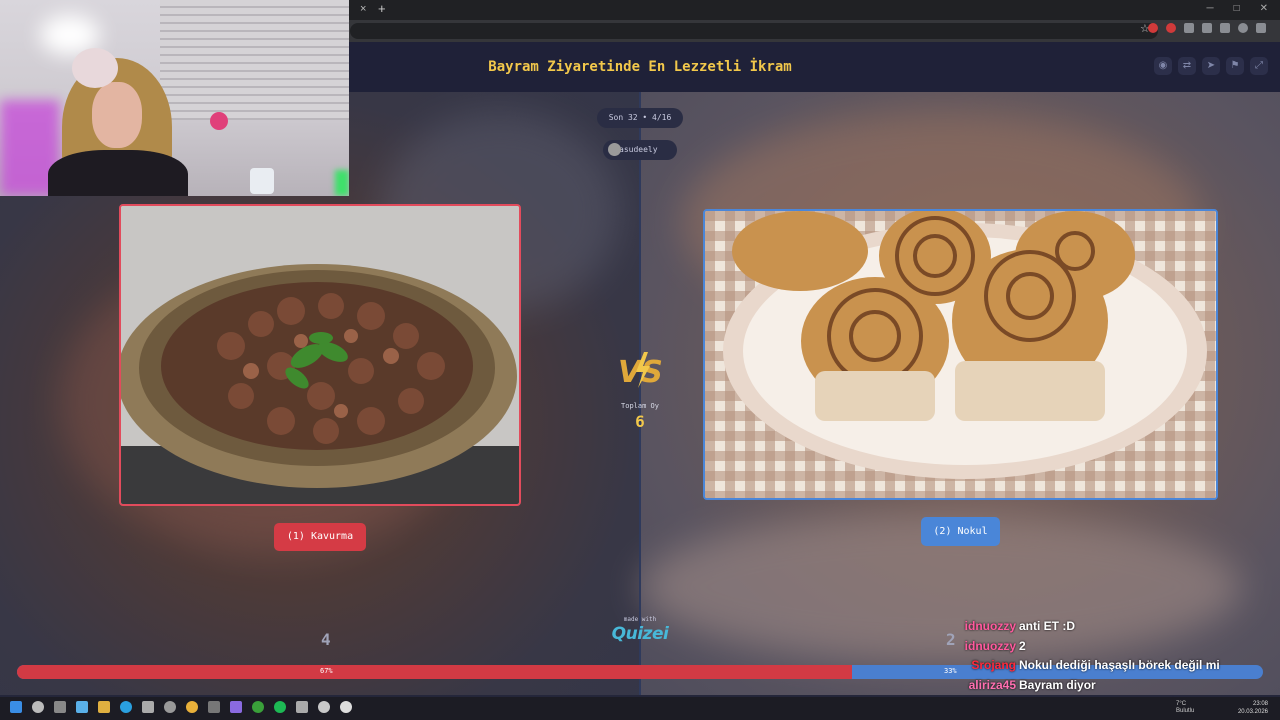 This screenshot has width=1280, height=720. I want to click on kavurma-image, so click(320, 355).